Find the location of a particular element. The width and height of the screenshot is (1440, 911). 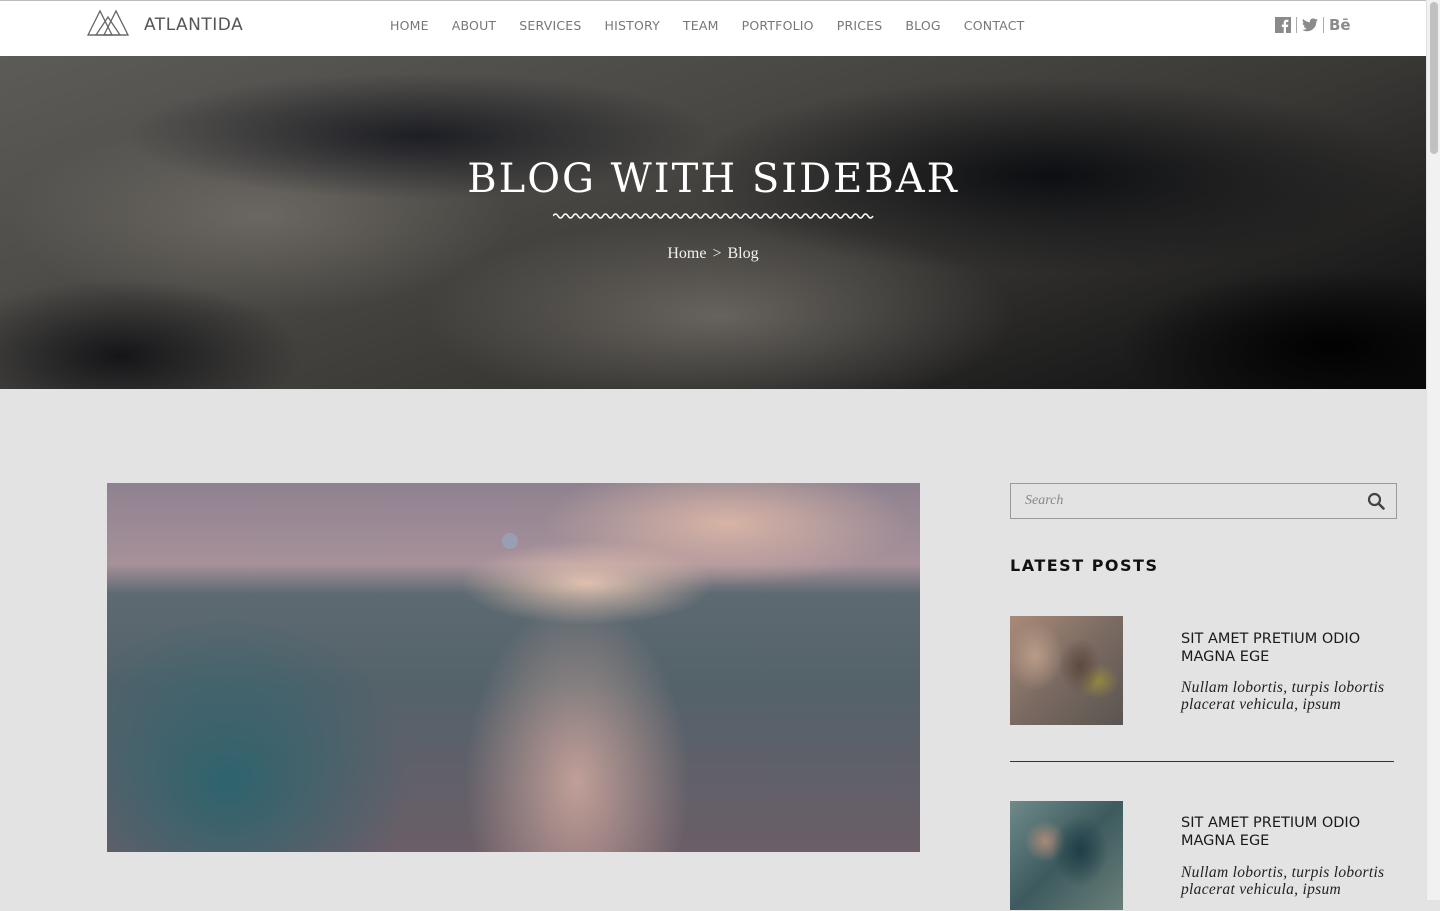

breadcrumb: Home > Blog is located at coordinates (713, 254).